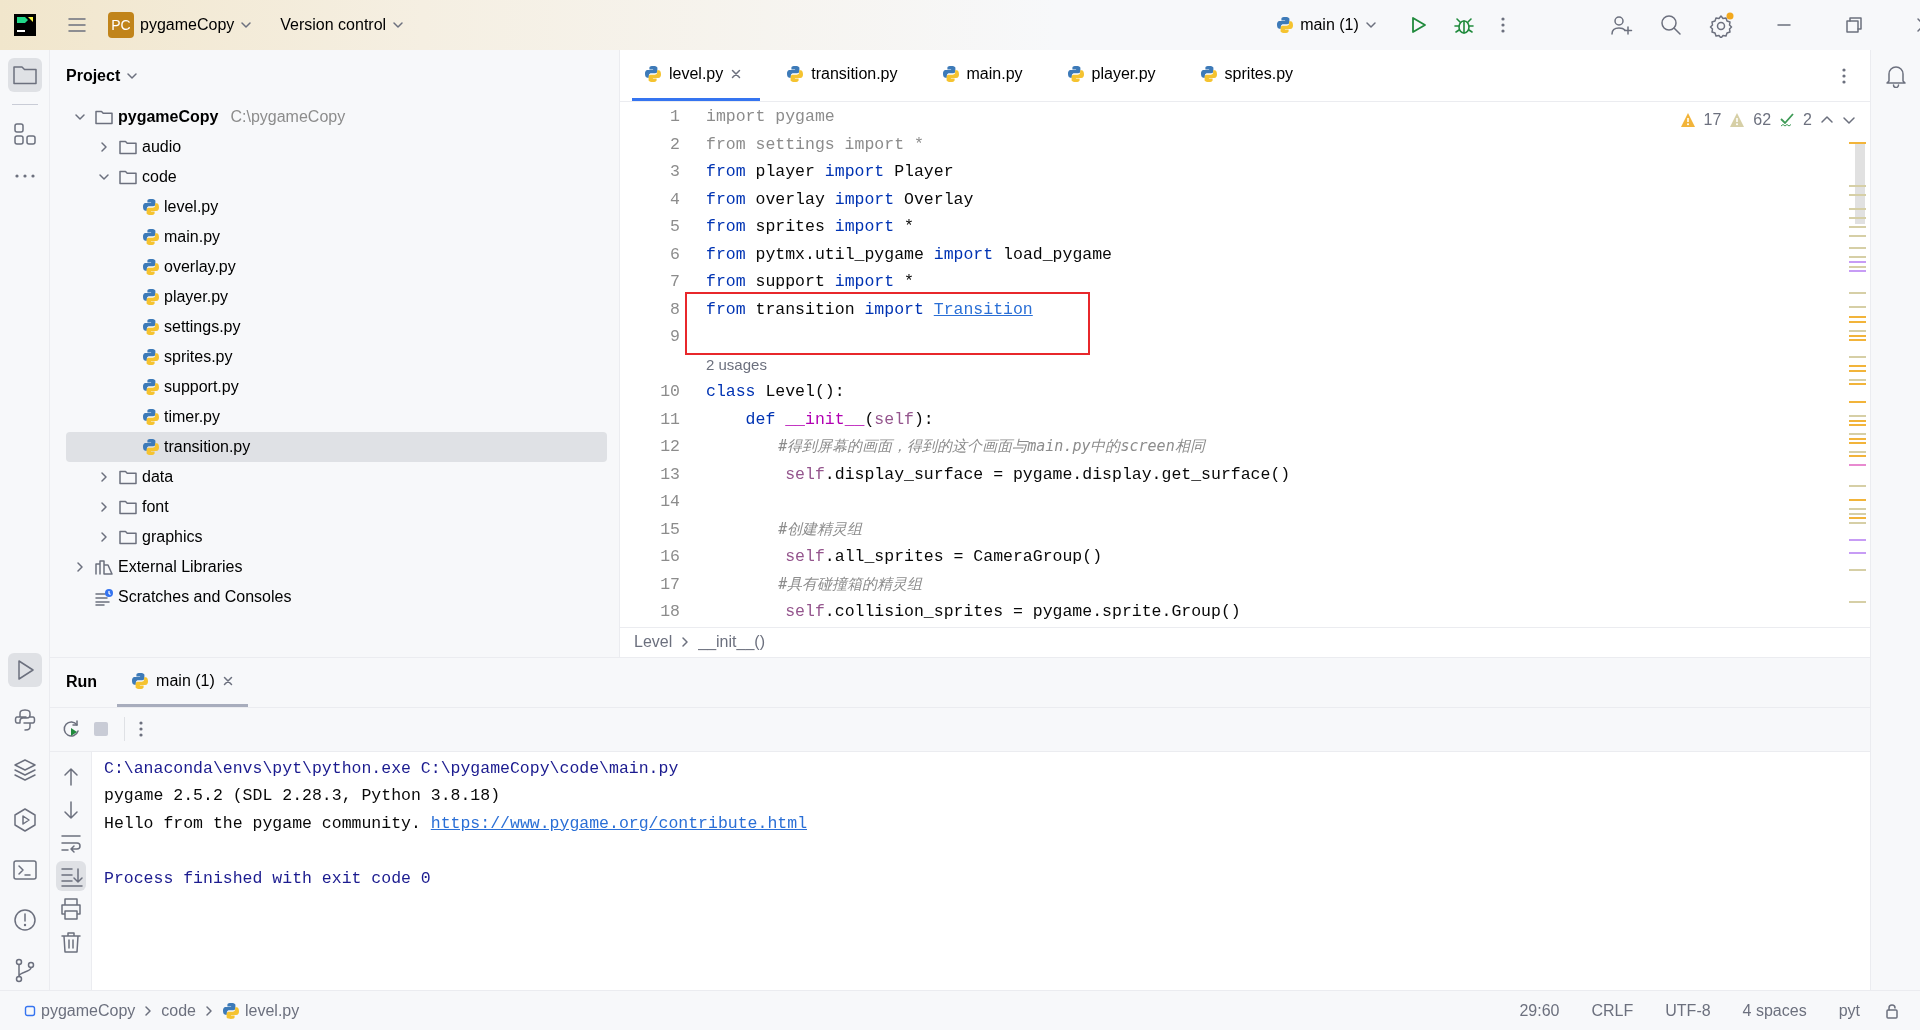 Image resolution: width=1920 pixels, height=1030 pixels. Describe the element at coordinates (336, 447) in the screenshot. I see `tree-item: transition.py` at that location.